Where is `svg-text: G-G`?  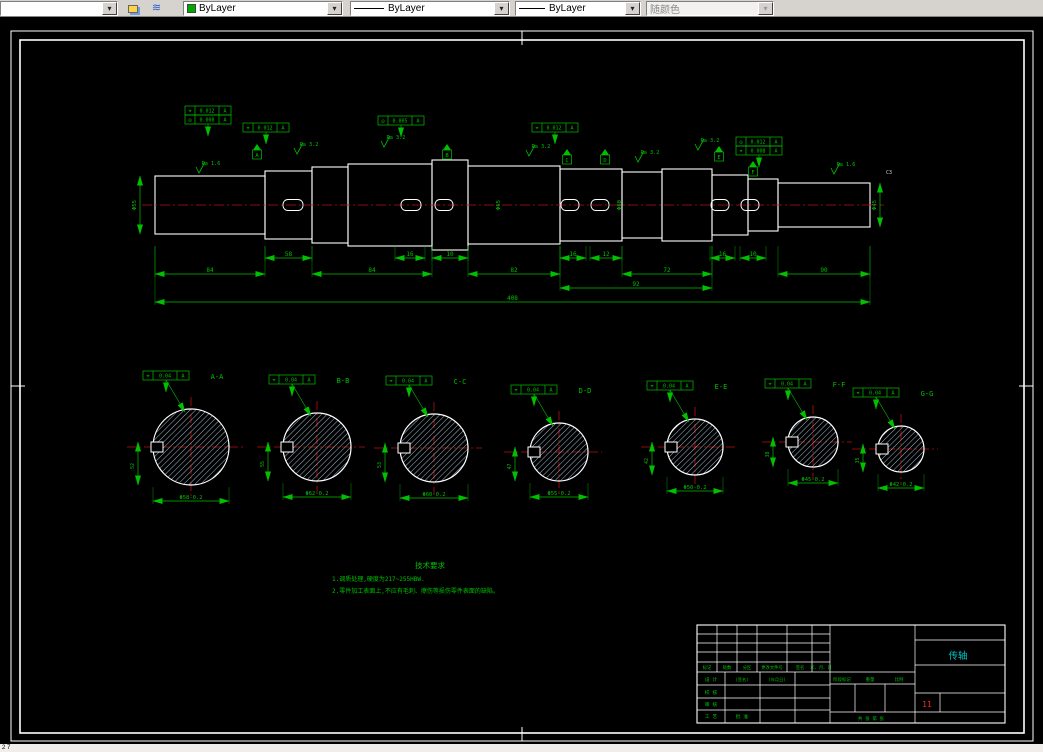
svg-text: G-G is located at coordinates (927, 394).